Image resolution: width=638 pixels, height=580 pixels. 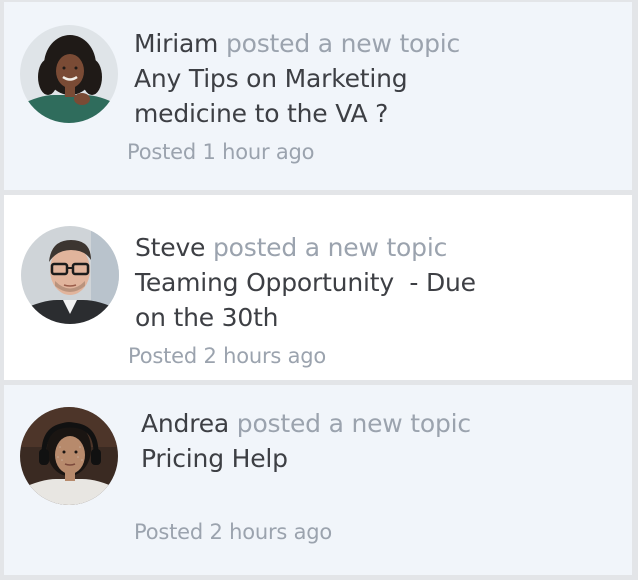 What do you see at coordinates (221, 152) in the screenshot?
I see `post-timestamp: Posted 1 hour ago` at bounding box center [221, 152].